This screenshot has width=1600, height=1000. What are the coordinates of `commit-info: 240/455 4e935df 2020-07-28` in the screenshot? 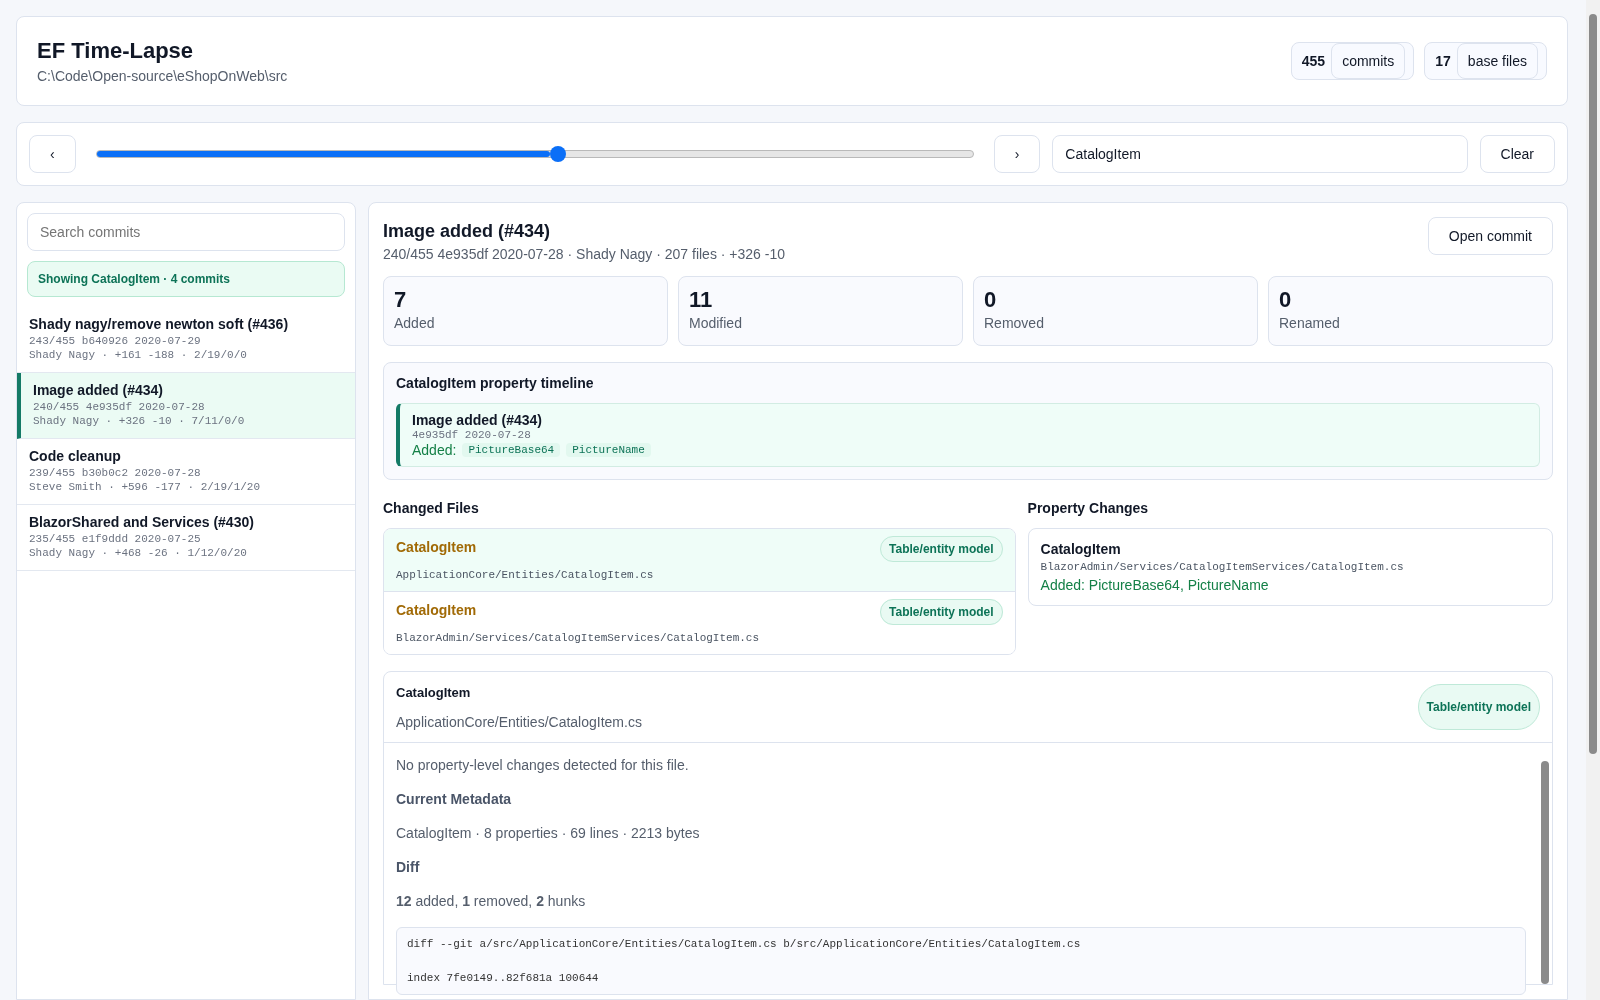 It's located at (119, 407).